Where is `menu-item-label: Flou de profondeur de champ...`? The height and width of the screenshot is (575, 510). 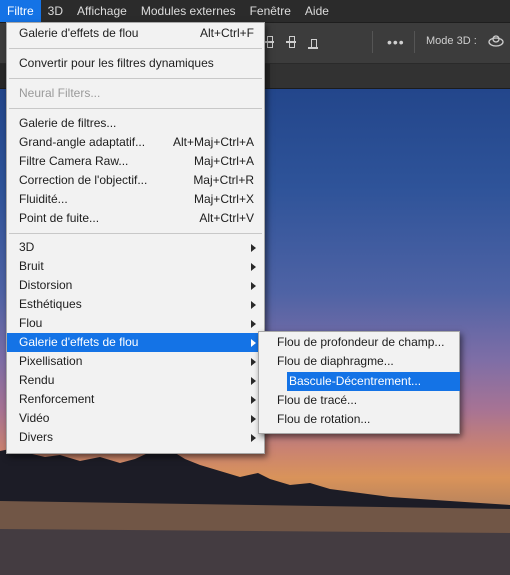
menu-item-label: Flou de profondeur de champ... is located at coordinates (361, 342).